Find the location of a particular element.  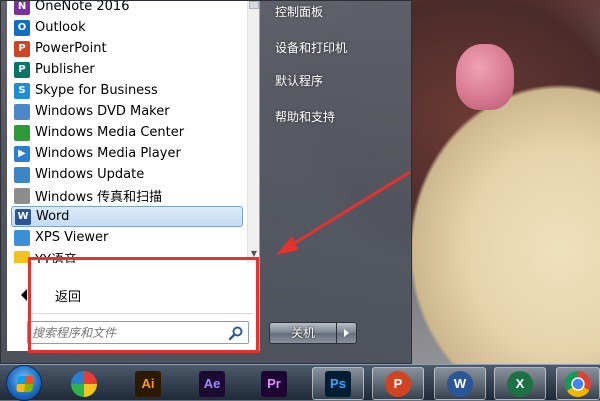

premiere-icon: Pr is located at coordinates (274, 383).